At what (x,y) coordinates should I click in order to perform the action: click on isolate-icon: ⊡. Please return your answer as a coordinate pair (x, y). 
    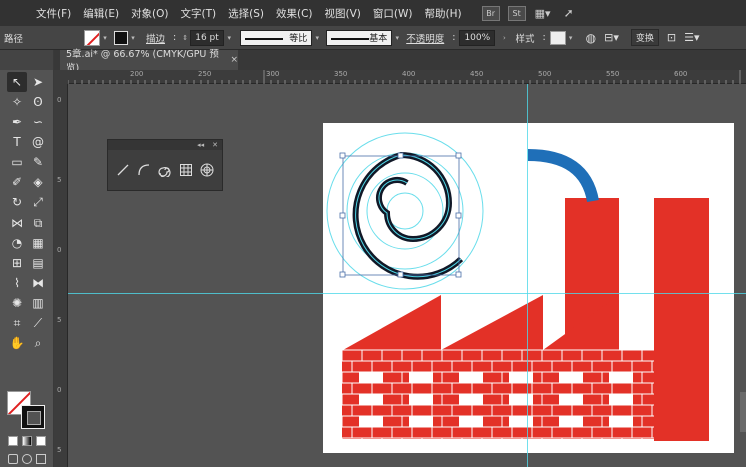
    Looking at the image, I should click on (671, 37).